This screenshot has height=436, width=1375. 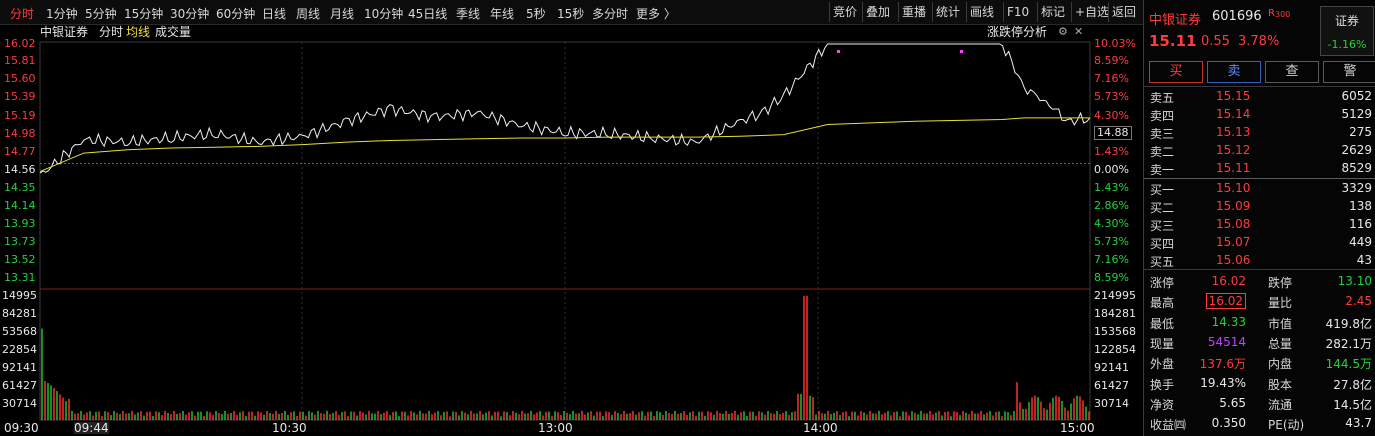 What do you see at coordinates (1261, 189) in the screenshot?
I see `bid-row: 买一 15.10 3329` at bounding box center [1261, 189].